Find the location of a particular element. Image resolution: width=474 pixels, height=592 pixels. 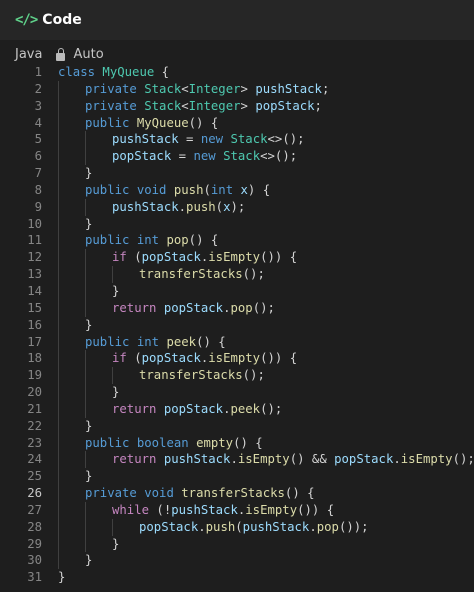

code-line: 14} is located at coordinates (237, 291).